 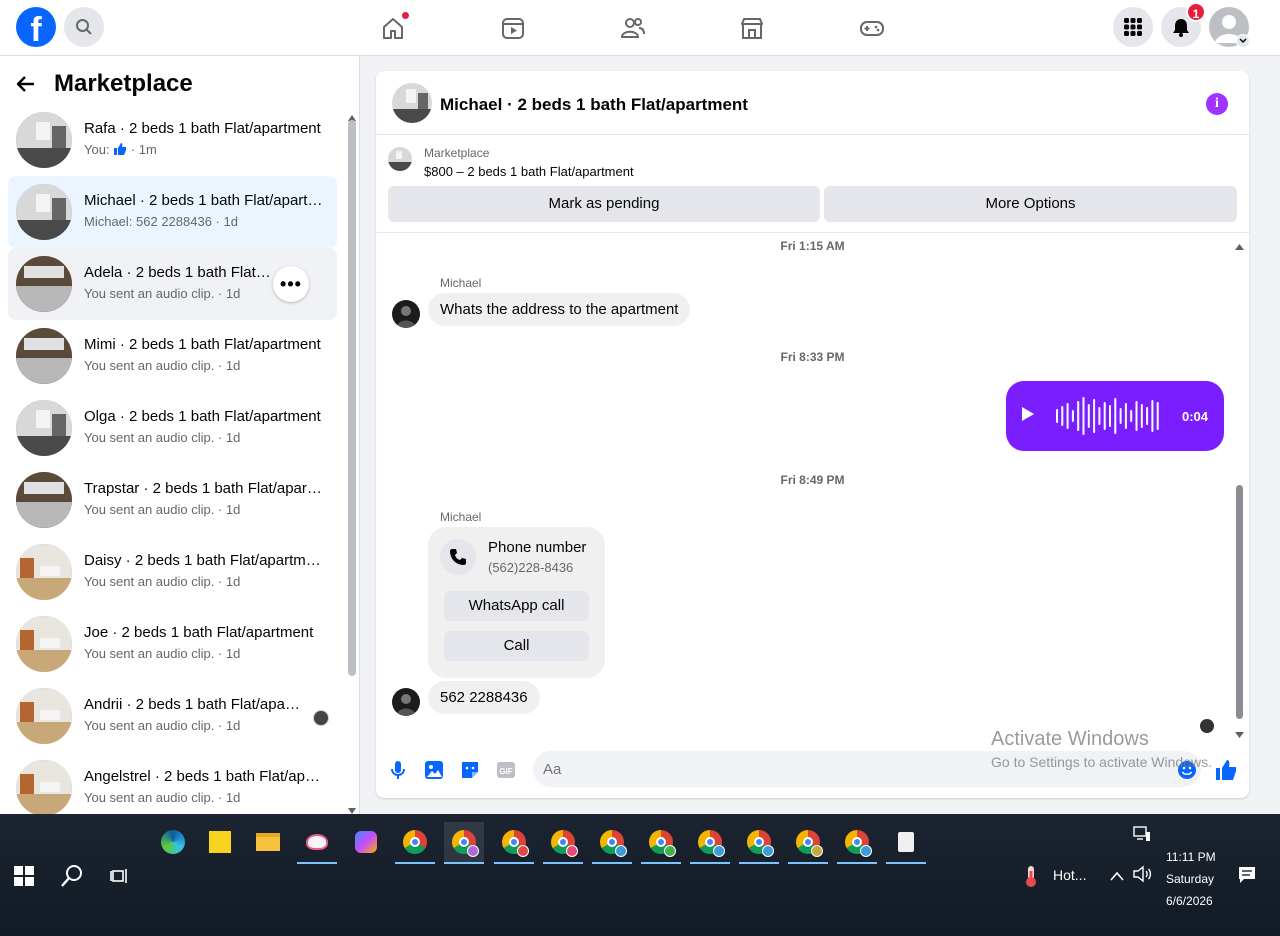 What do you see at coordinates (1243, 41) in the screenshot?
I see `chevron-down-icon` at bounding box center [1243, 41].